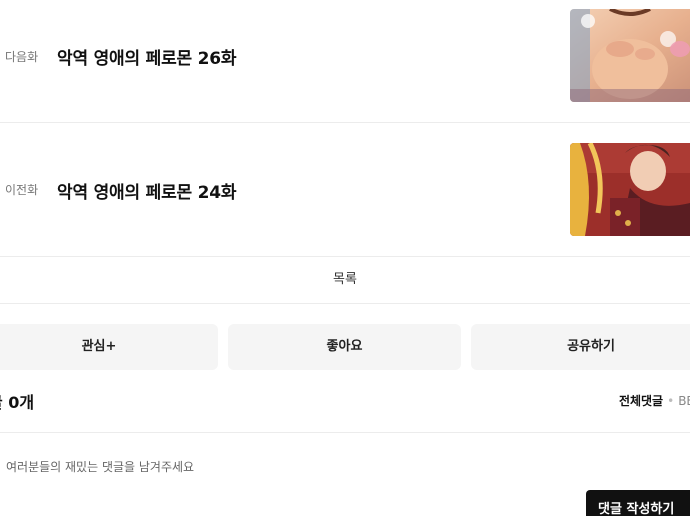 The width and height of the screenshot is (690, 516). Describe the element at coordinates (345, 400) in the screenshot. I see `comment-header: 글 0개 전체댓글 •BEST댓` at that location.